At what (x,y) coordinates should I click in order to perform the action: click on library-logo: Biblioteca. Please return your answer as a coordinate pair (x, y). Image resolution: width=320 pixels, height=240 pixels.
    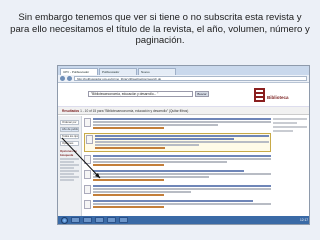
    Looking at the image, I should click on (274, 95).